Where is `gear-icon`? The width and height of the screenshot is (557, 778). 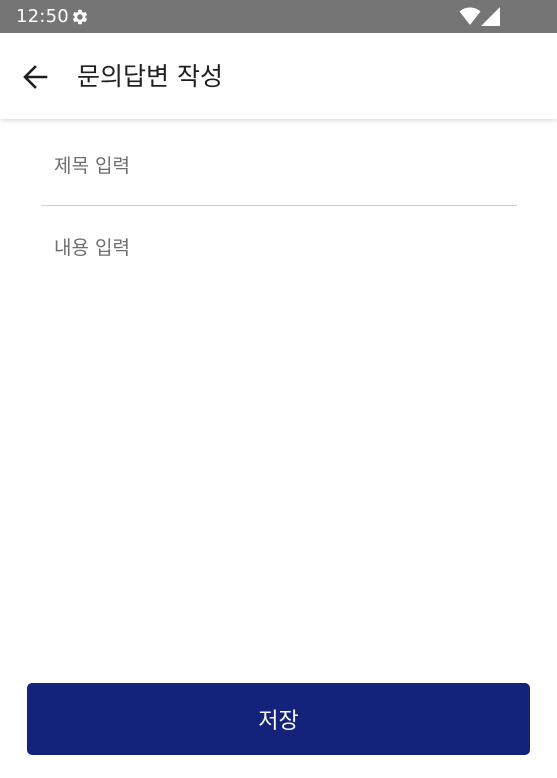
gear-icon is located at coordinates (80, 17).